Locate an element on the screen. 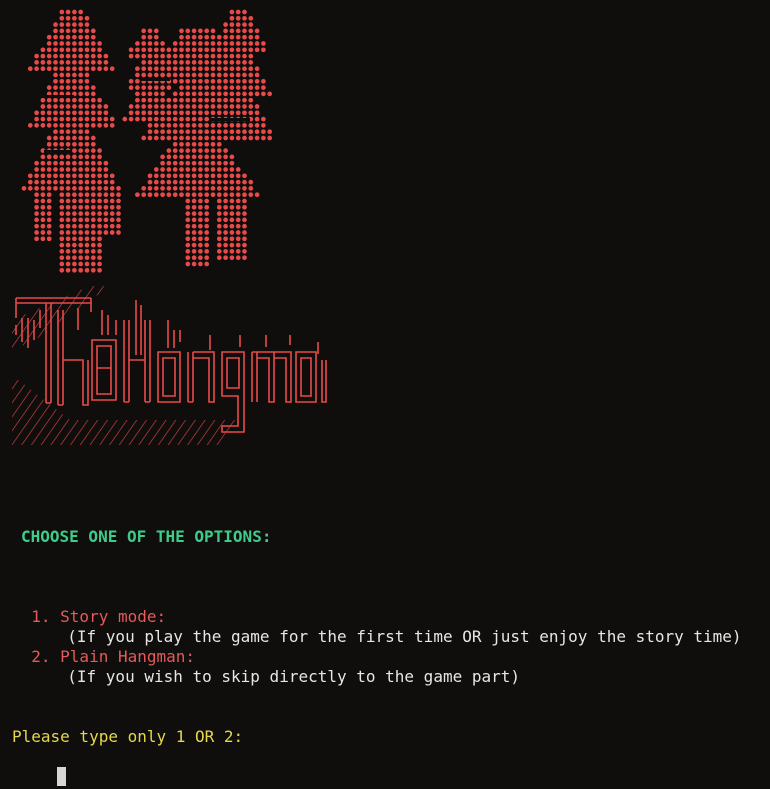  input-prompt: Please type only 1 OR 2: is located at coordinates (128, 736).